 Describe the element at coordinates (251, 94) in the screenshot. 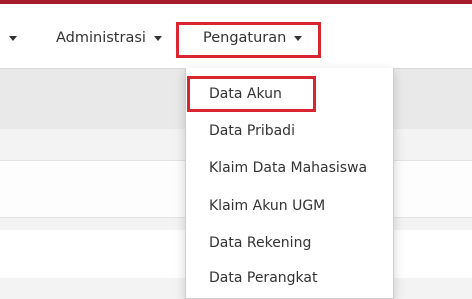

I see `highlight-box-data-akun` at that location.